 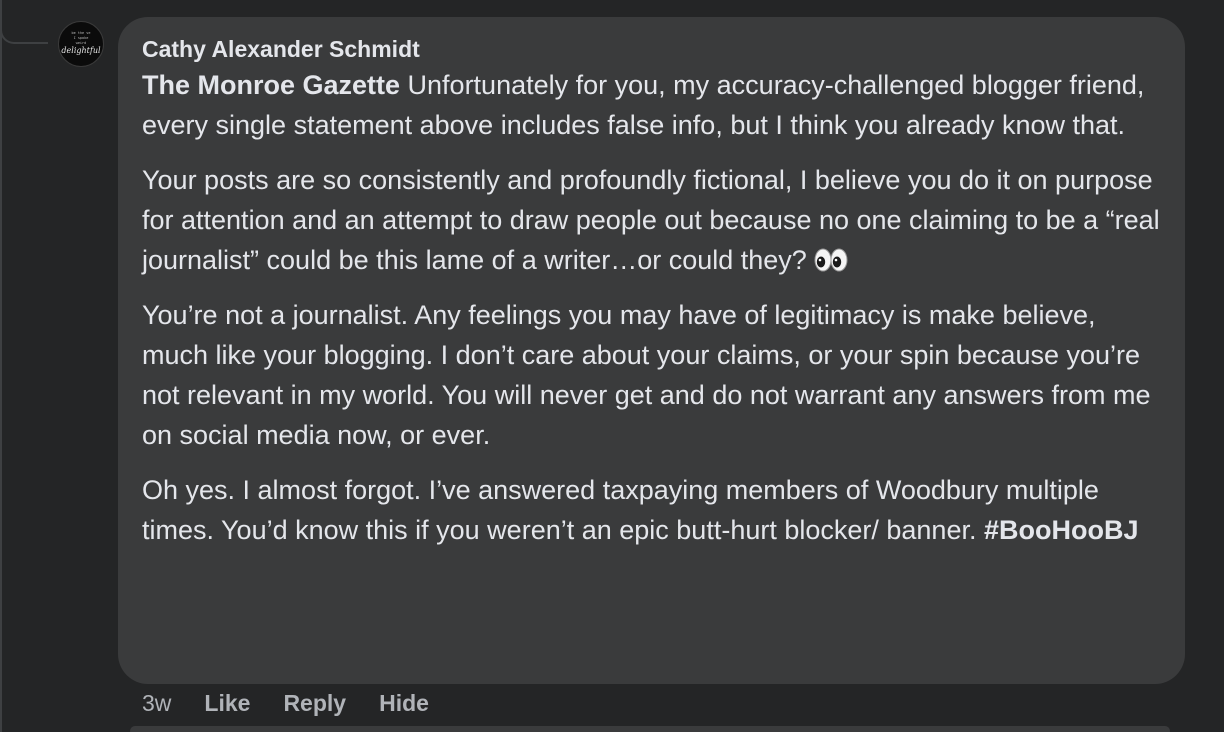 I want to click on comment-actions: 3w Like Reply Hide, so click(x=302, y=703).